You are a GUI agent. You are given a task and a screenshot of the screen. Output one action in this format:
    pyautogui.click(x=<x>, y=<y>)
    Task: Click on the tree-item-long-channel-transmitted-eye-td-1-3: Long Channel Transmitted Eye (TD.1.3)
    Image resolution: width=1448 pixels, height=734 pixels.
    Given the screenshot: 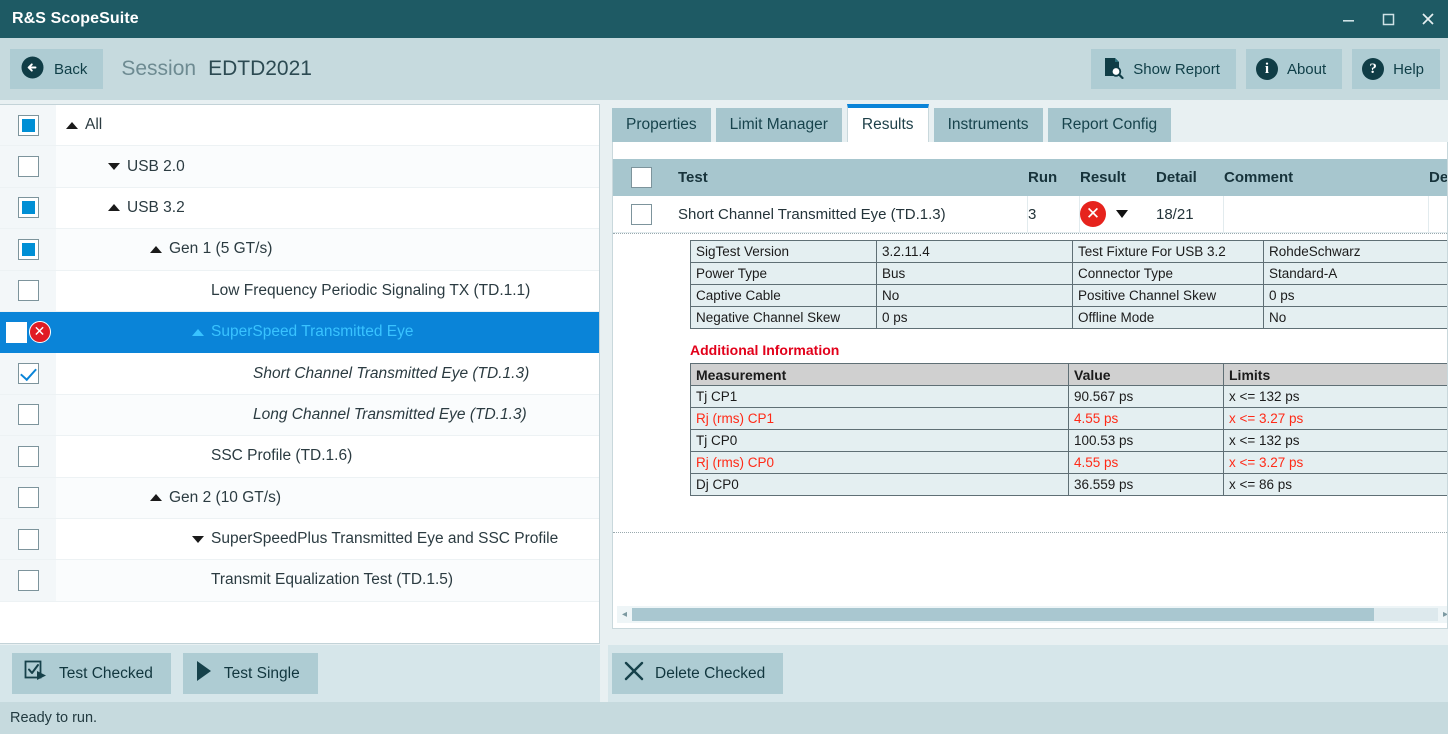 What is the action you would take?
    pyautogui.click(x=299, y=415)
    